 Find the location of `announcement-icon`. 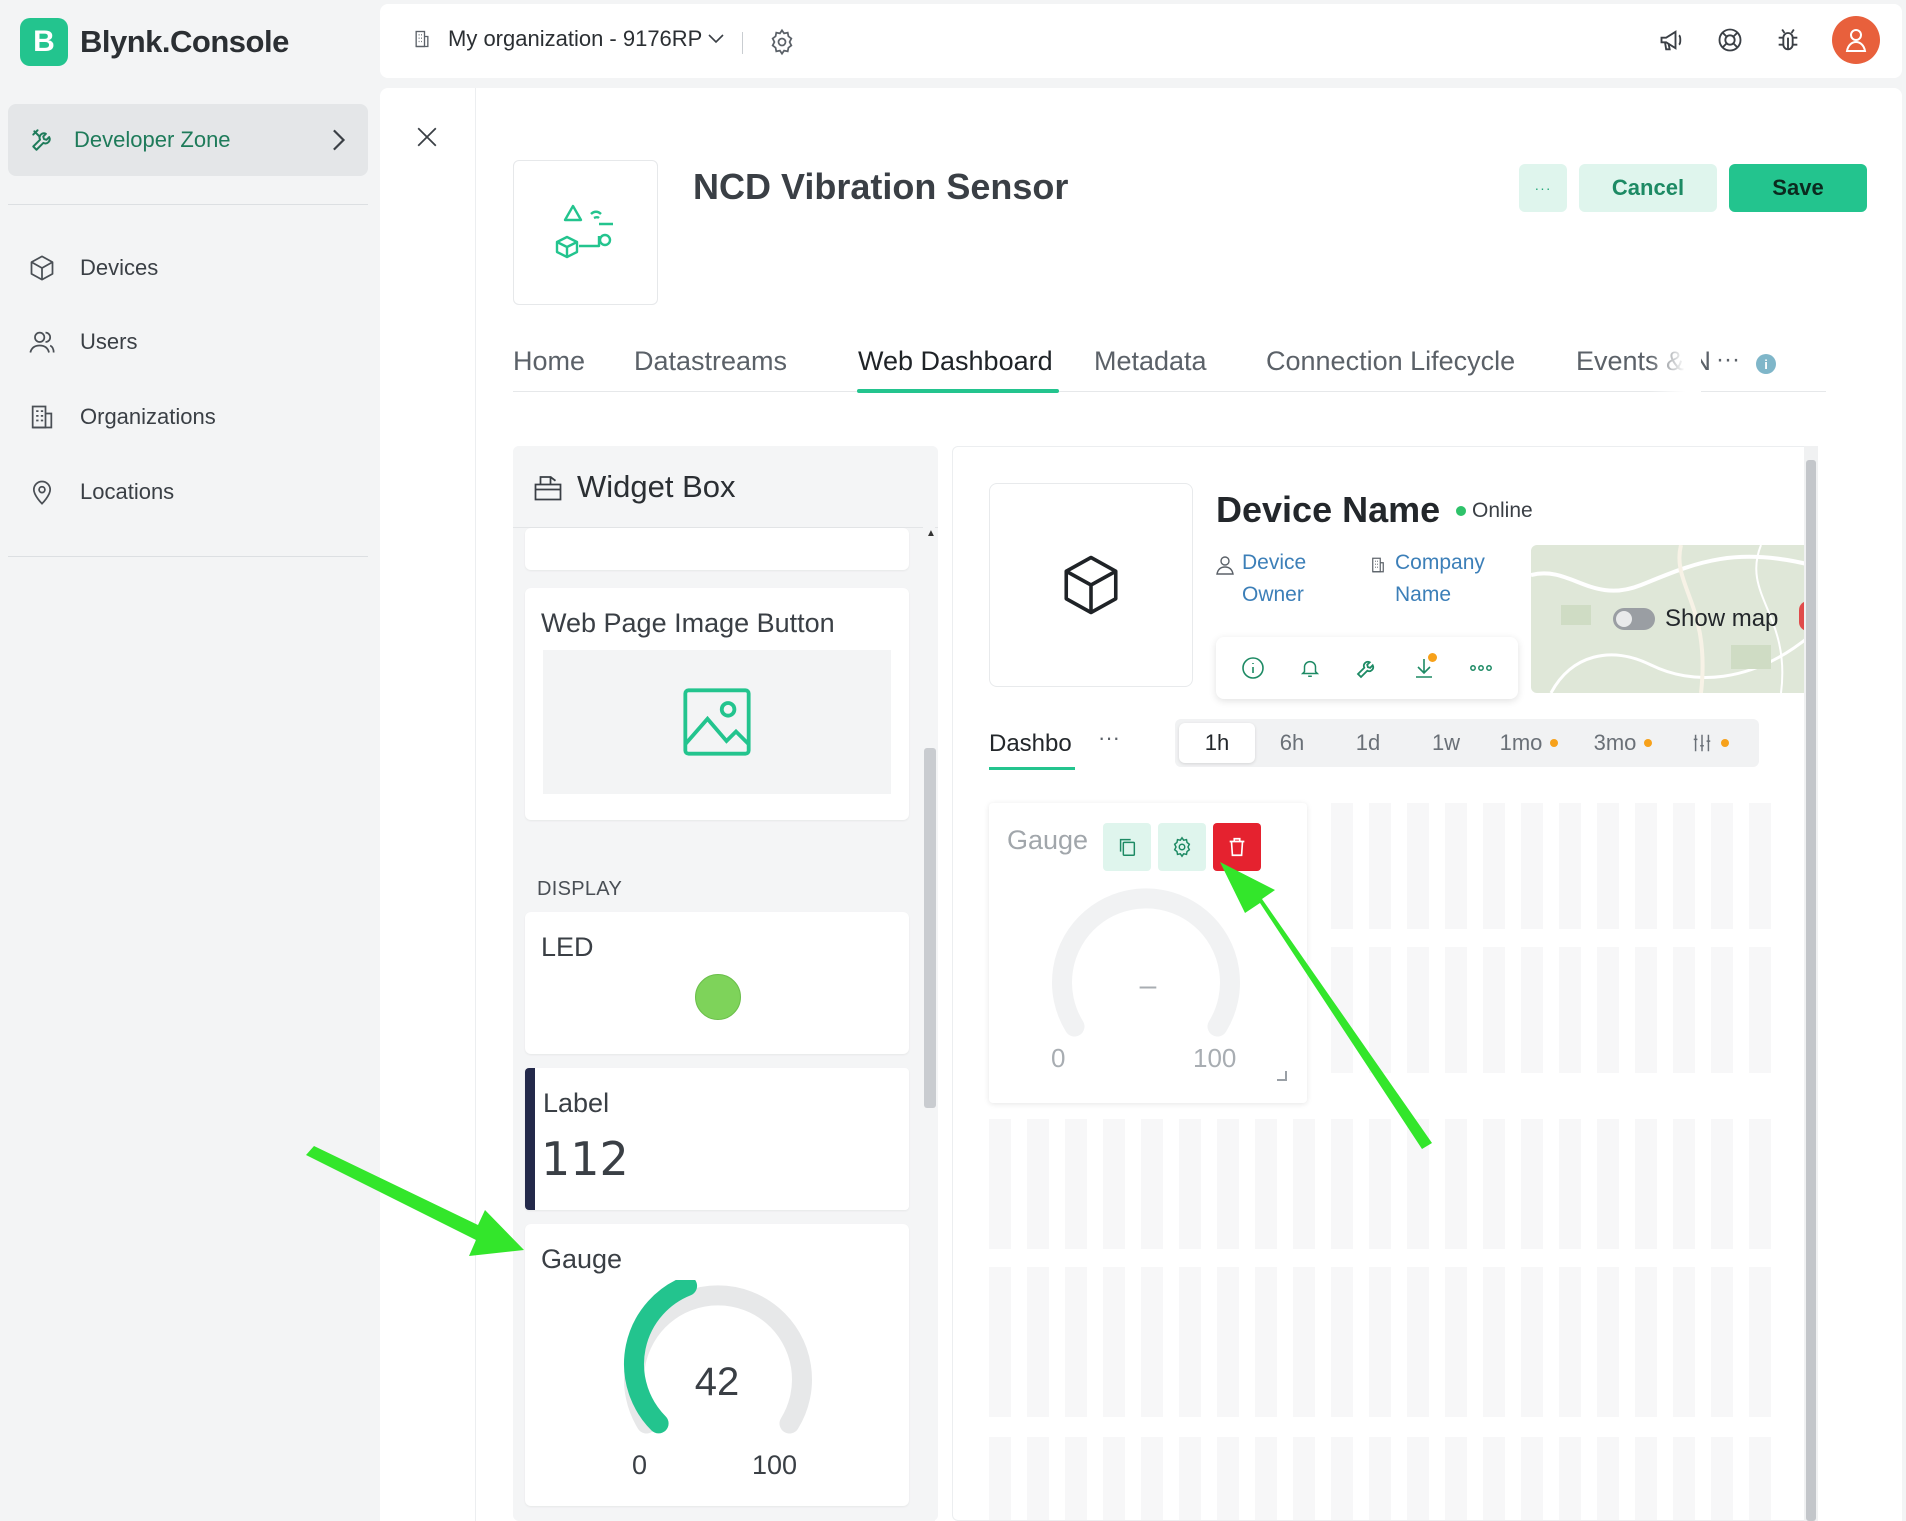

announcement-icon is located at coordinates (1672, 40).